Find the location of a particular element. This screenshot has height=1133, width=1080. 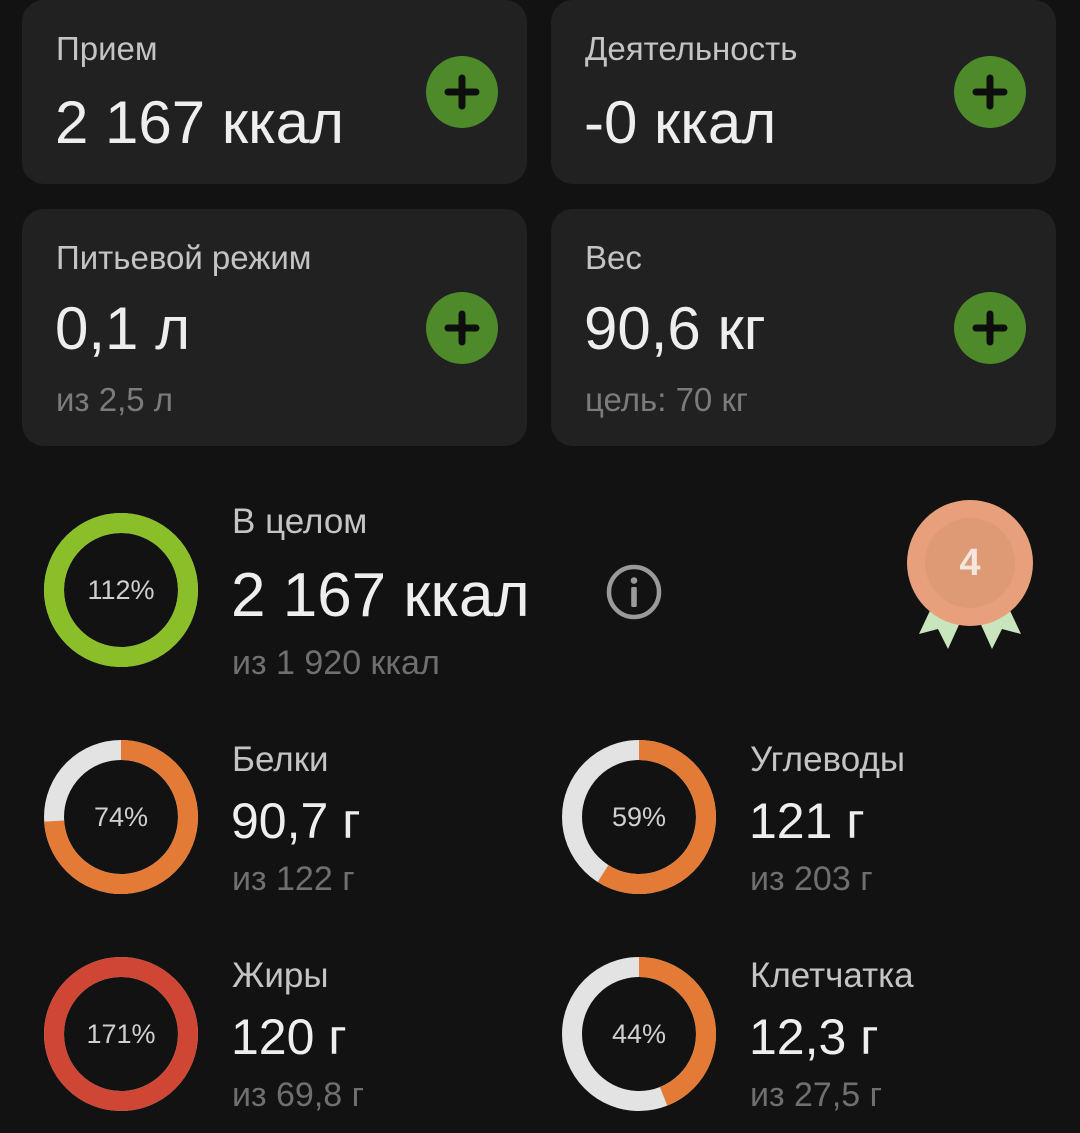

add-water-button is located at coordinates (462, 328).